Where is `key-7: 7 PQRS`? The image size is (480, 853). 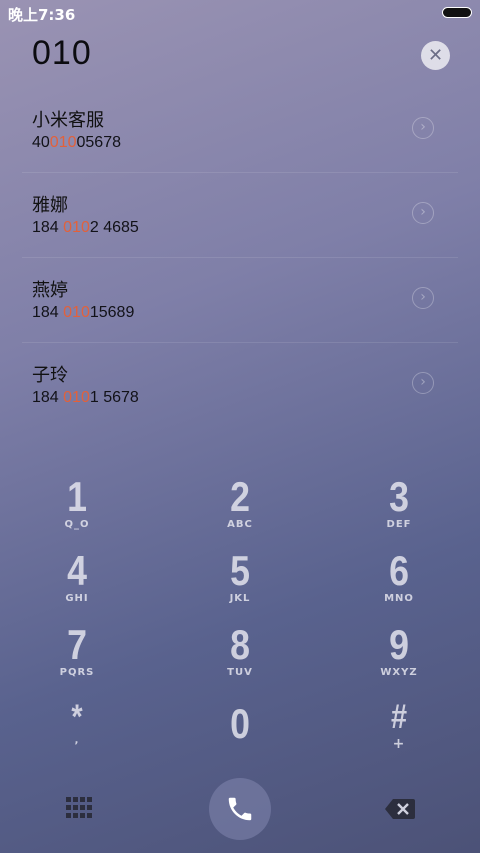
key-7: 7 PQRS is located at coordinates (77, 659).